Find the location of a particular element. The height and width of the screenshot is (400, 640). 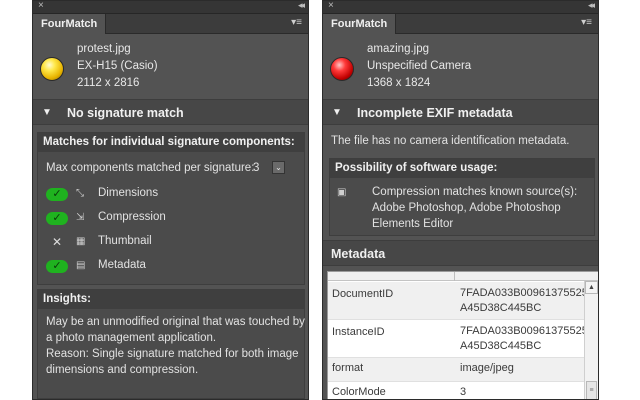

component-metadata: ✓ ▤ Metadata is located at coordinates (168, 267).